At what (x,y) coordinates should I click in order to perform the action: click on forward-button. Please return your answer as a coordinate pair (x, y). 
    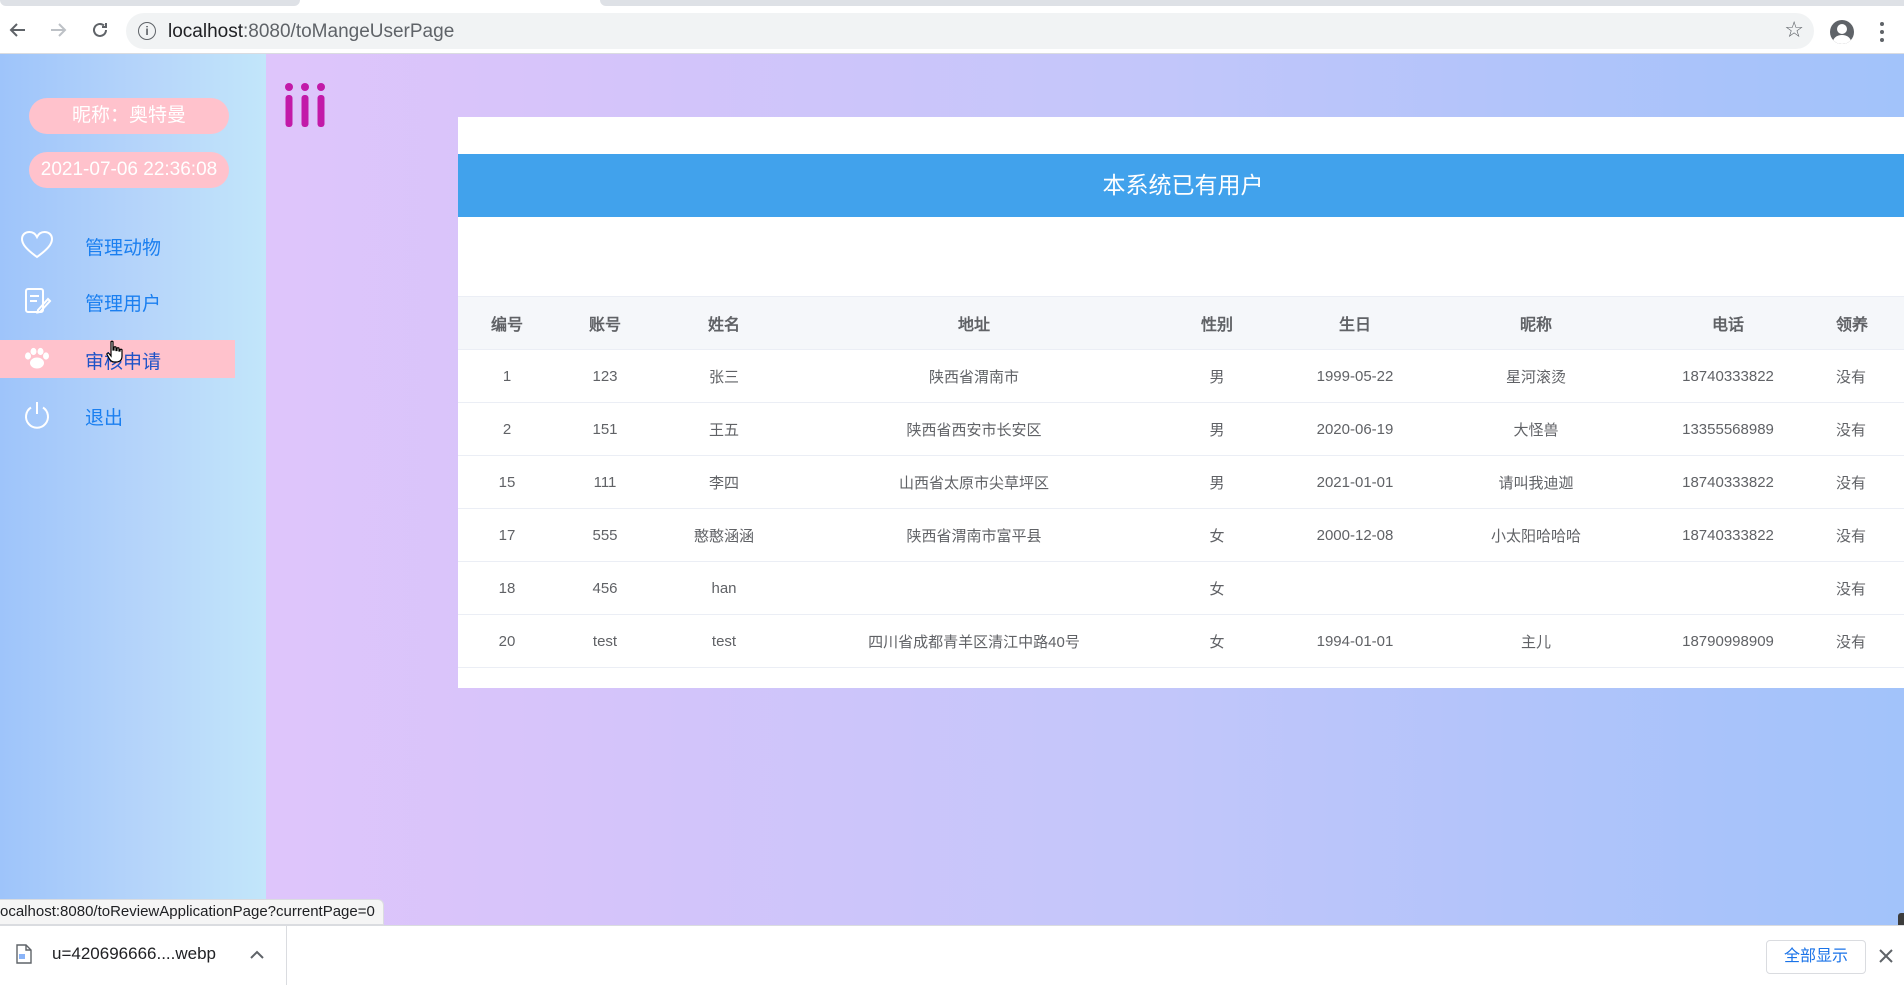
    Looking at the image, I should click on (58, 30).